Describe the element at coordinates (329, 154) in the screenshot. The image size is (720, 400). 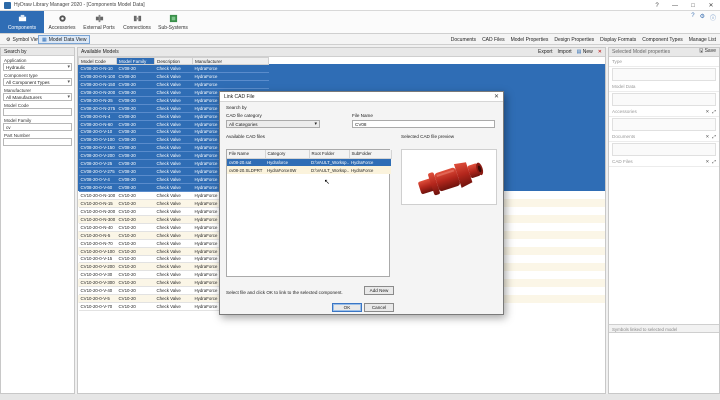
I see `cad-col-root-folder: Root Folder` at that location.